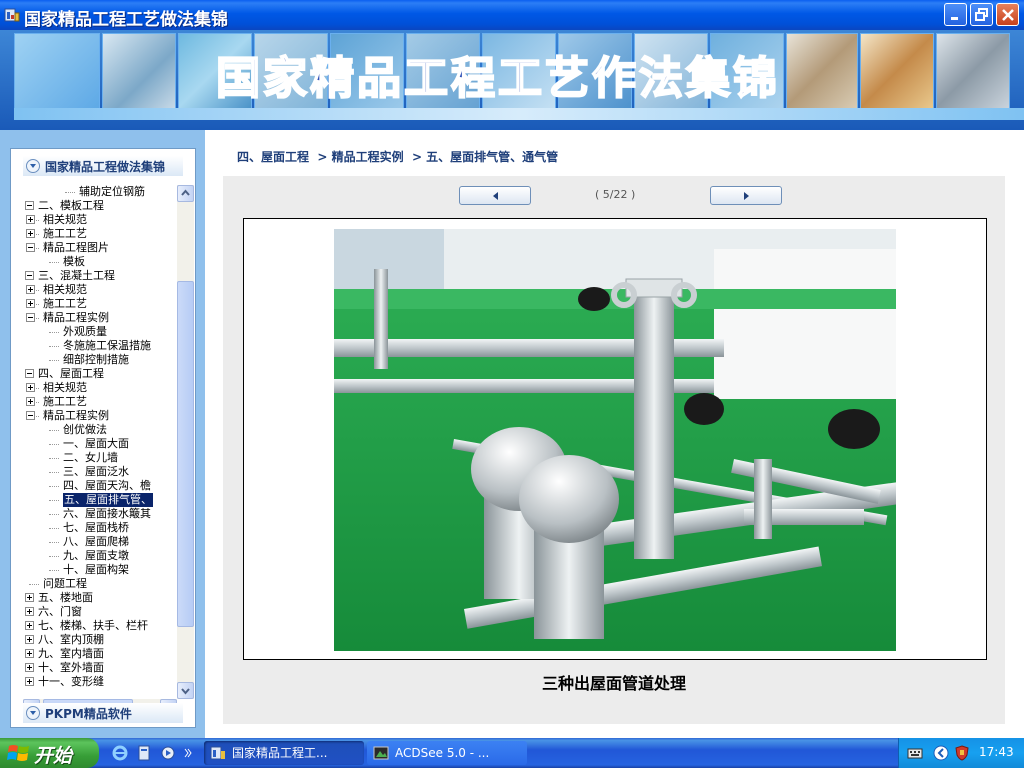  Describe the element at coordinates (100, 332) in the screenshot. I see `tree-node: 外观质量` at that location.